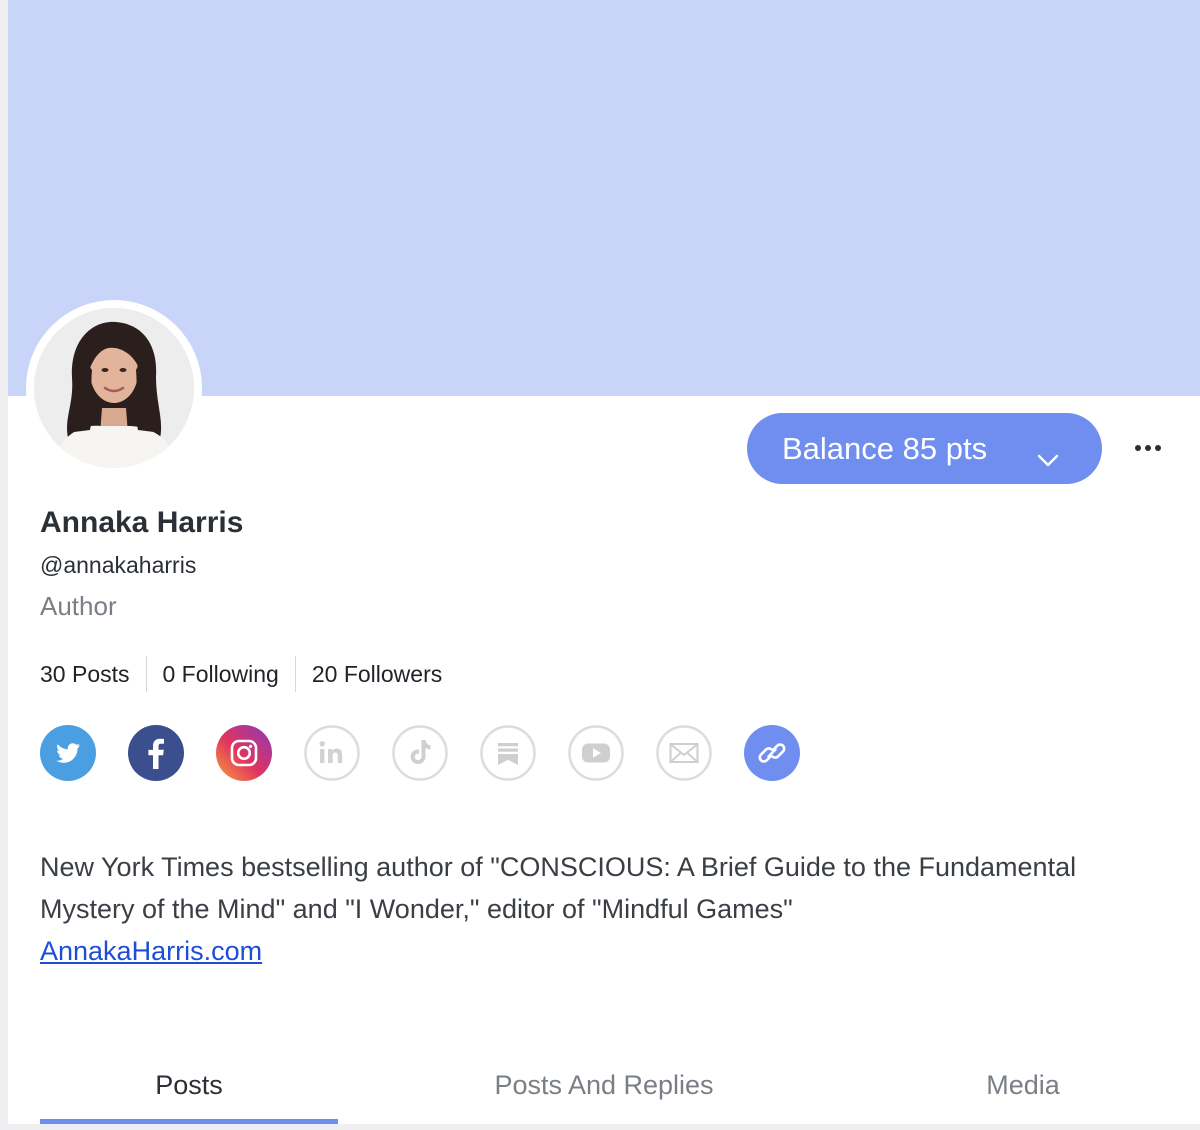  What do you see at coordinates (244, 753) in the screenshot?
I see `instagram-icon` at bounding box center [244, 753].